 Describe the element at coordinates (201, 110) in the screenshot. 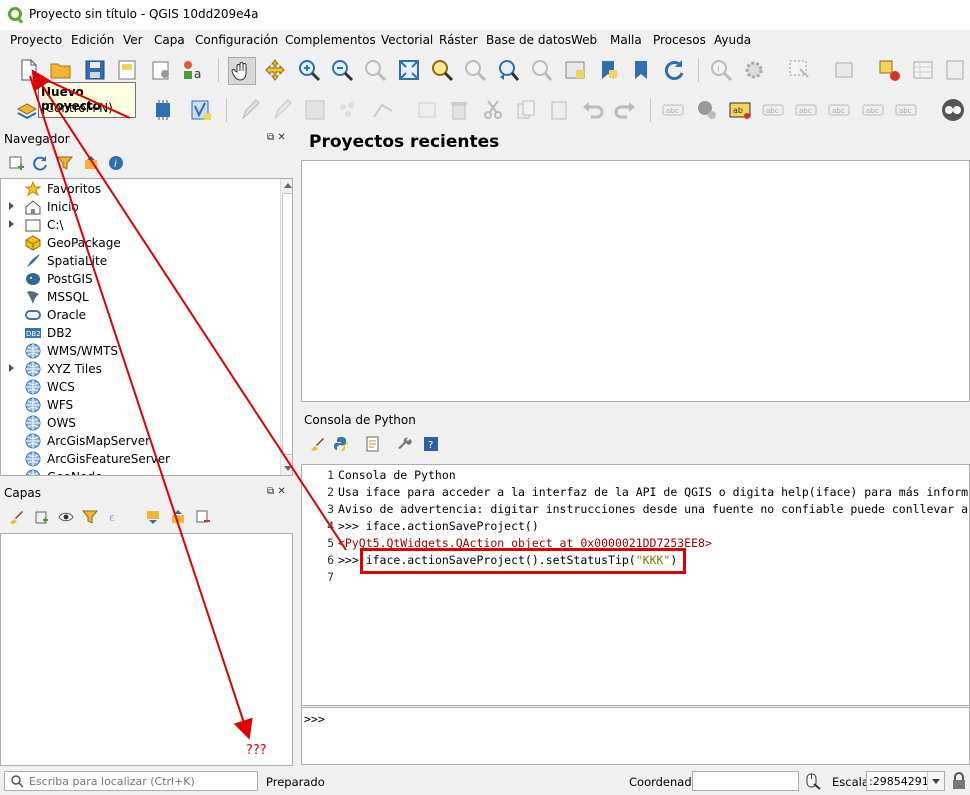

I see `new-shapefile-button` at that location.